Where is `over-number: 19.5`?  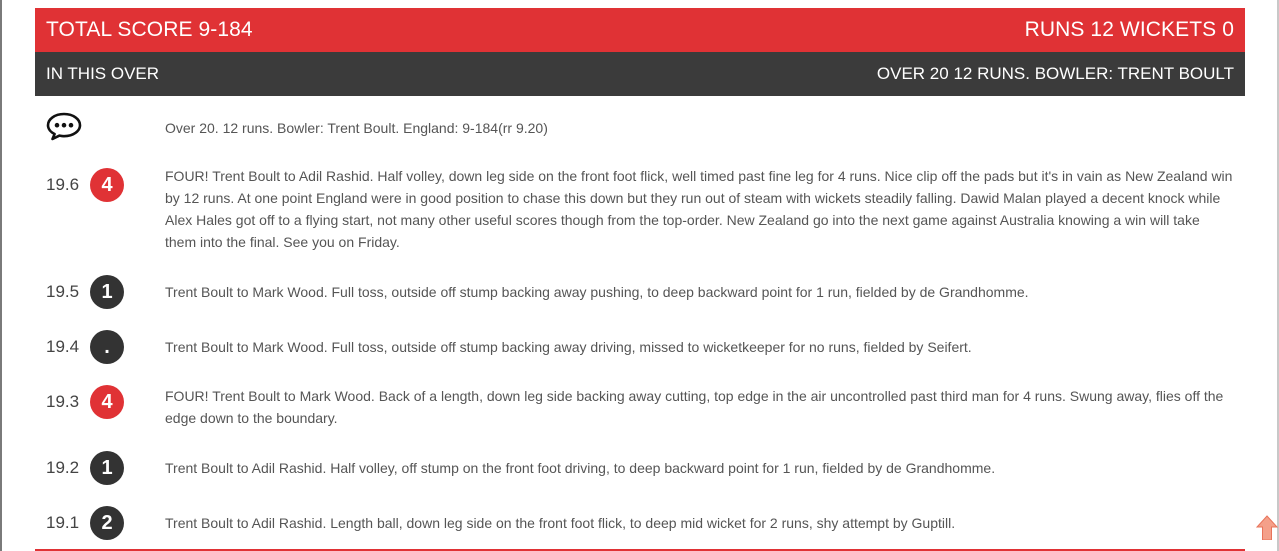
over-number: 19.5 is located at coordinates (63, 291).